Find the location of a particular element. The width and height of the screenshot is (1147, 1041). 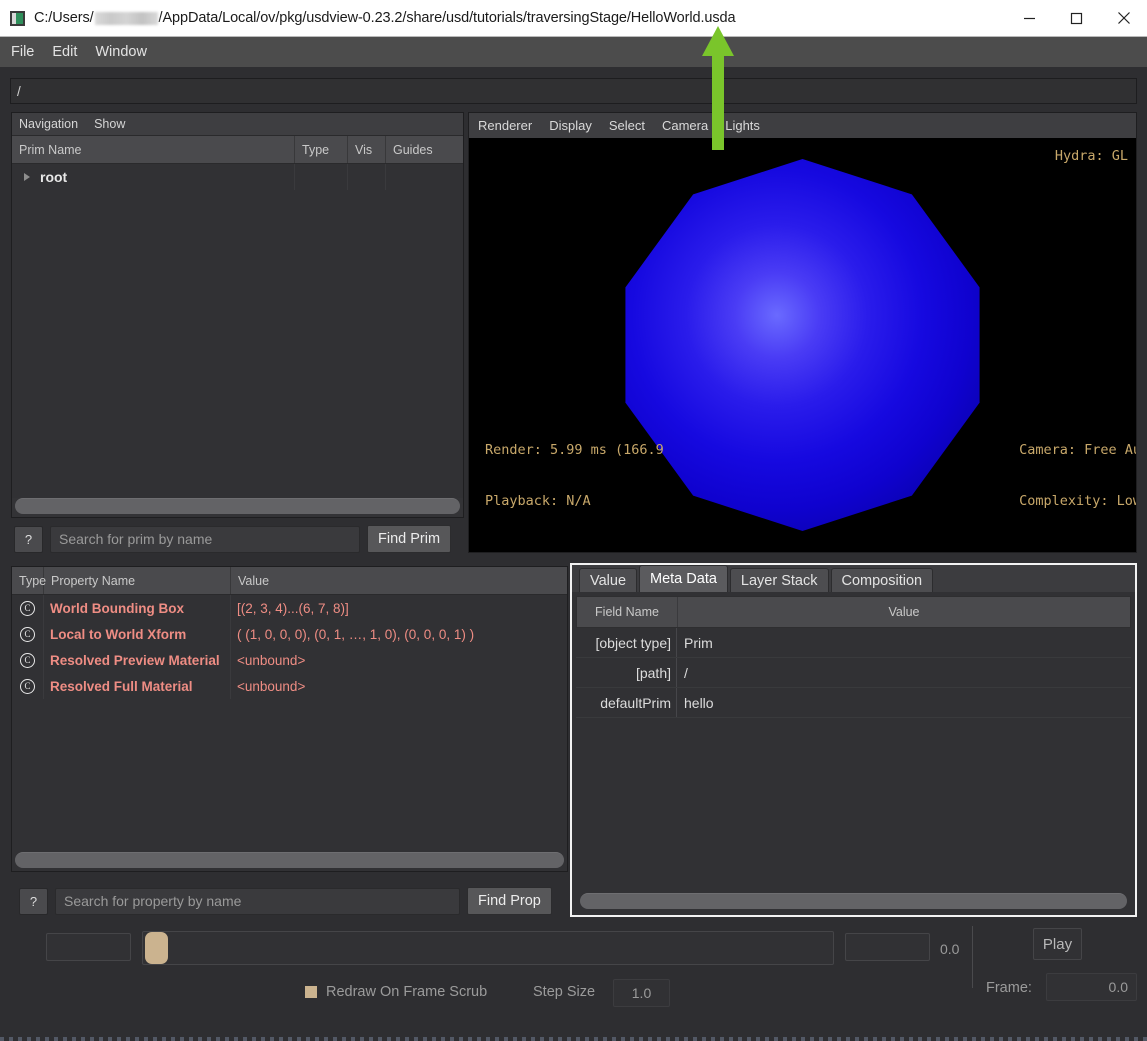

table-row: C Resolved Preview Material <unbound> is located at coordinates (289, 660).